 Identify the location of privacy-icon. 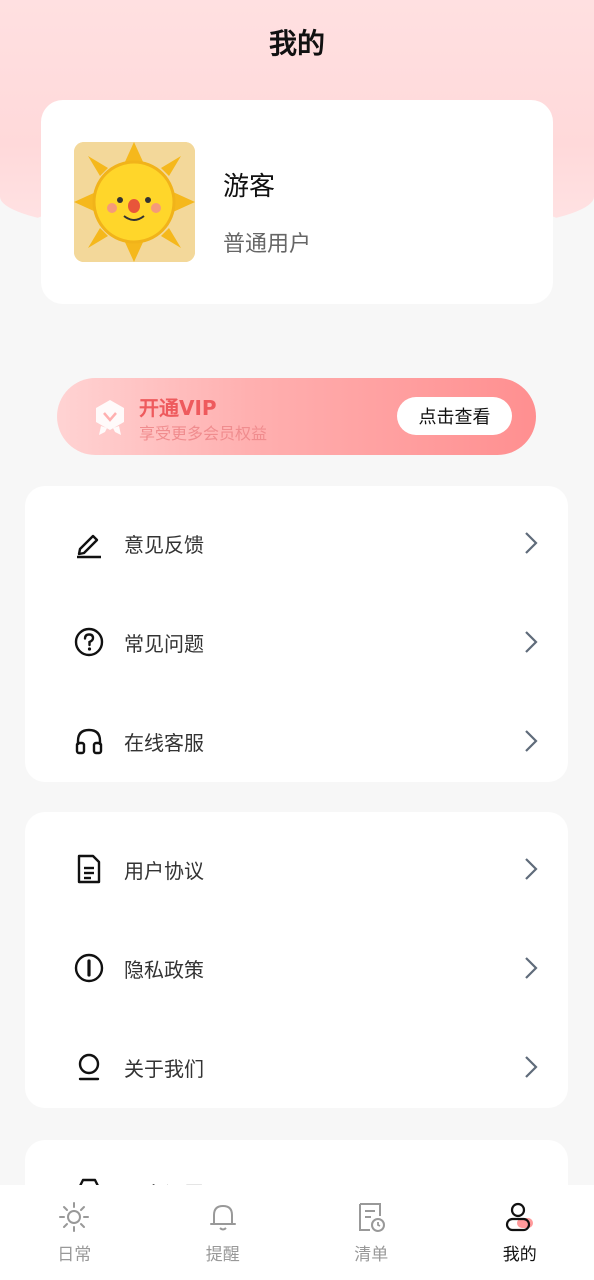
(89, 968).